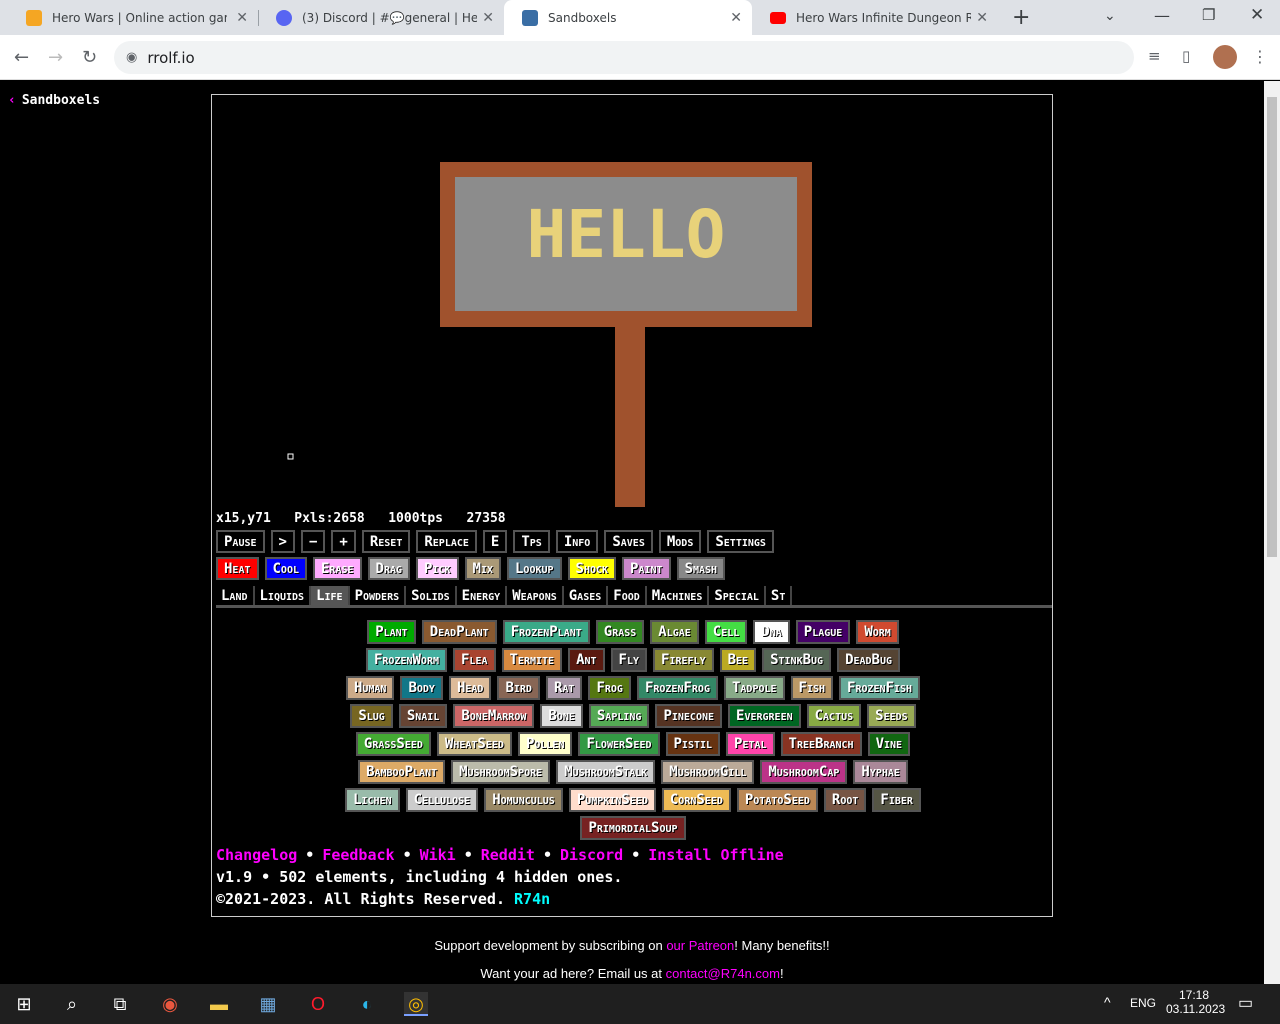 This screenshot has width=1280, height=1024. I want to click on element-button-pinecone: Pinecone, so click(689, 716).